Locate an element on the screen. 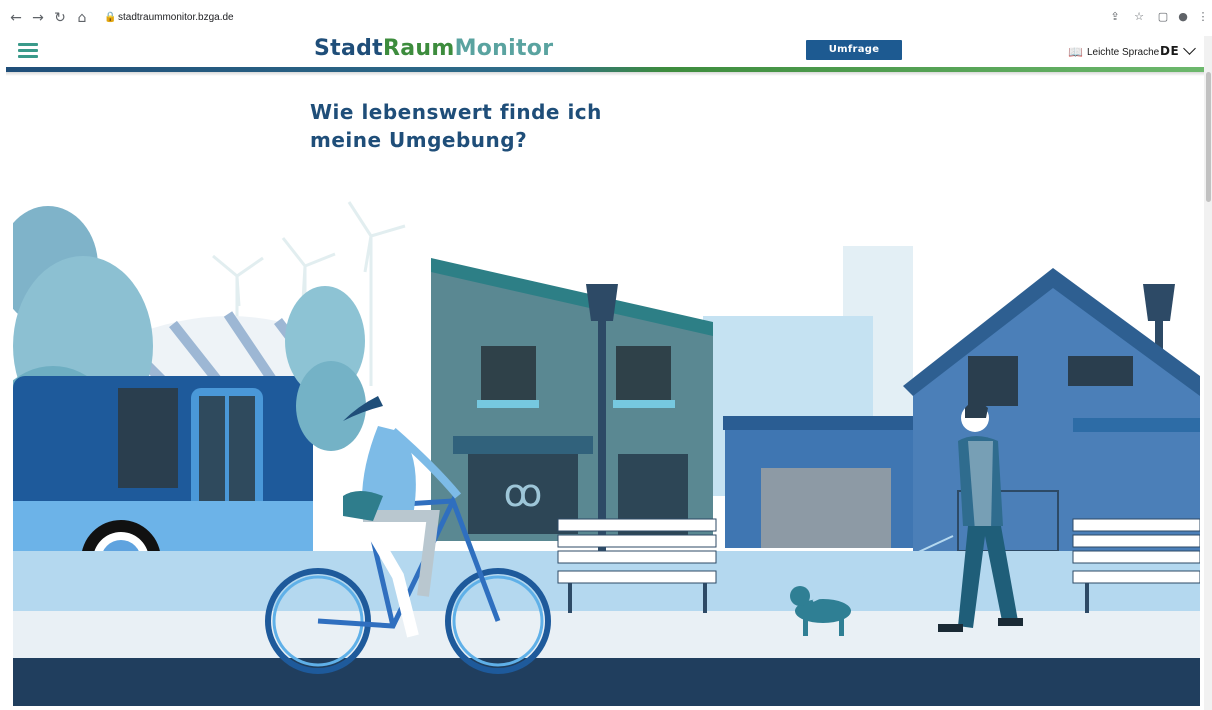 The height and width of the screenshot is (710, 1212). arrow-right-icon: → is located at coordinates (38, 18).